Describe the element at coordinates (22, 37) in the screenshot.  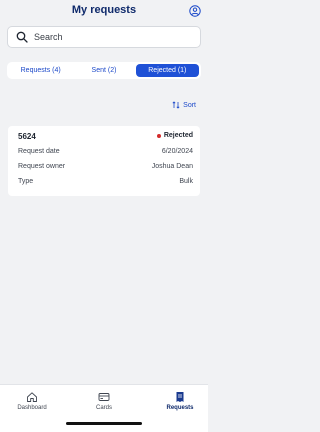
I see `search-icon` at that location.